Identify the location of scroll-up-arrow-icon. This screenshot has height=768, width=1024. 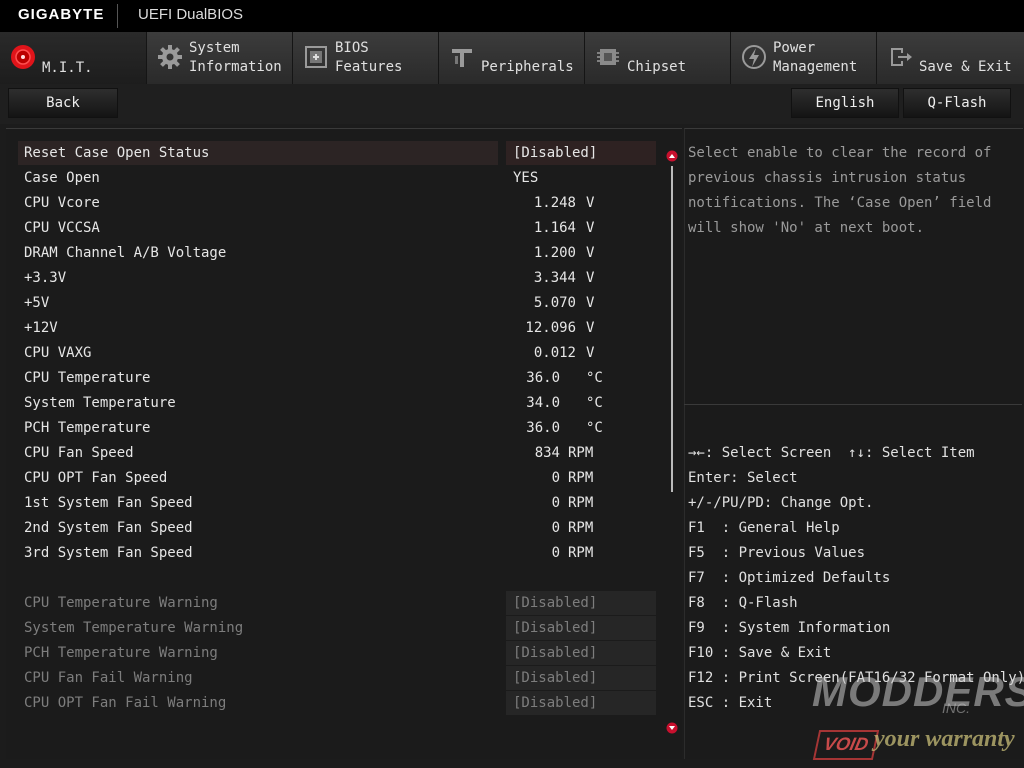
(672, 156).